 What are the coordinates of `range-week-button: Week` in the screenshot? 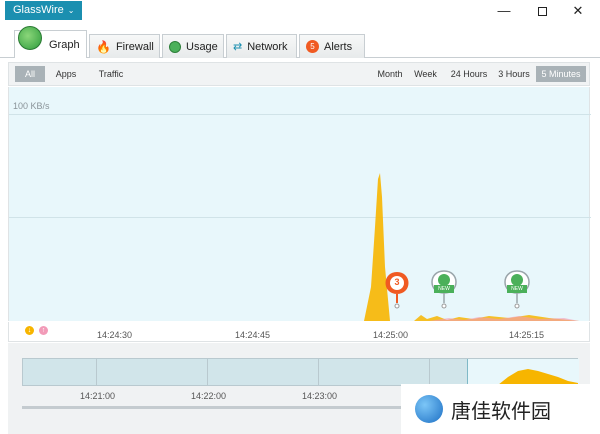 It's located at (425, 74).